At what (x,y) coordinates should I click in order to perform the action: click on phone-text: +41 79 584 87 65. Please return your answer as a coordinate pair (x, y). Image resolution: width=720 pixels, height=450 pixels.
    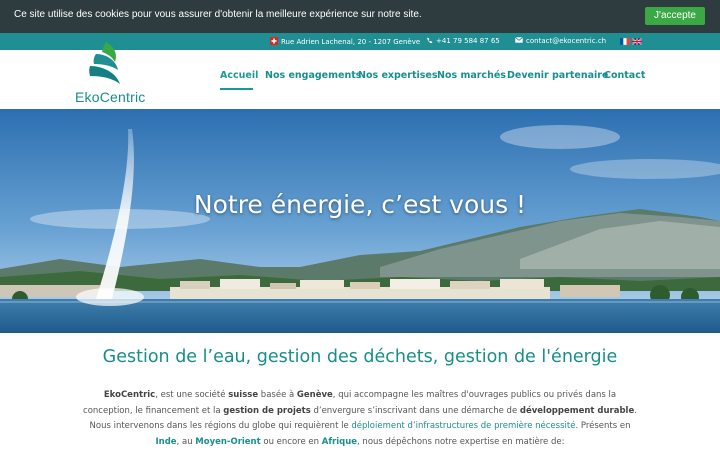
    Looking at the image, I should click on (468, 41).